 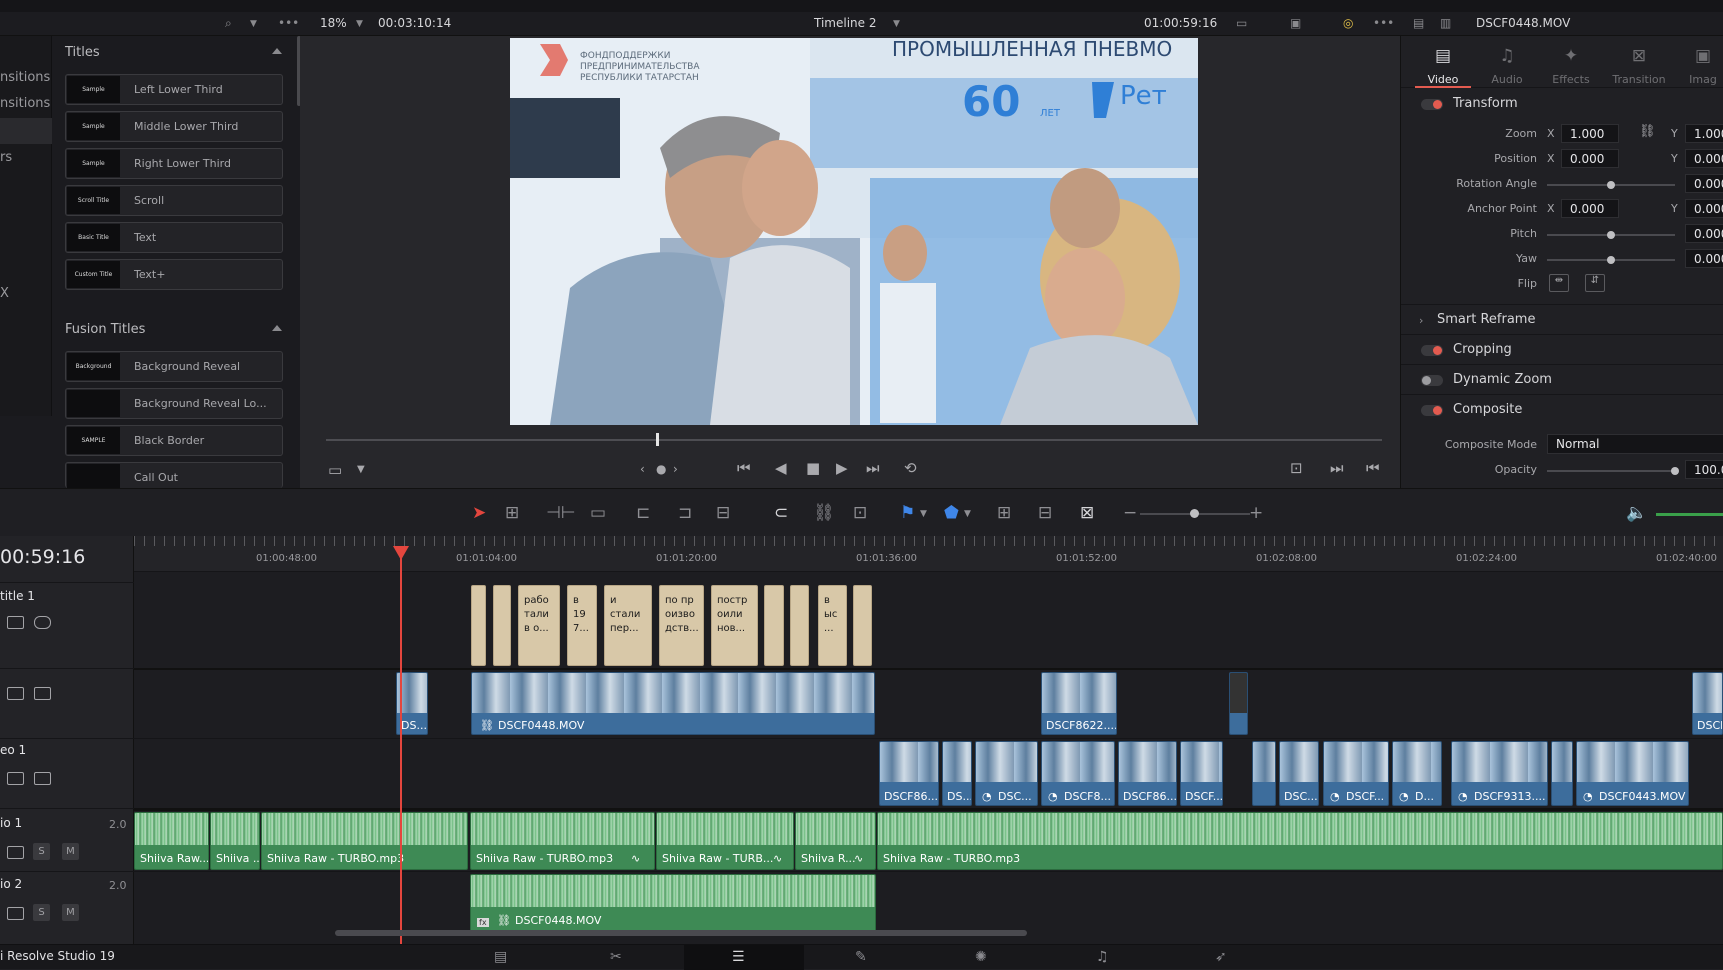 I want to click on video-clip: DSCF, so click(x=1707, y=703).